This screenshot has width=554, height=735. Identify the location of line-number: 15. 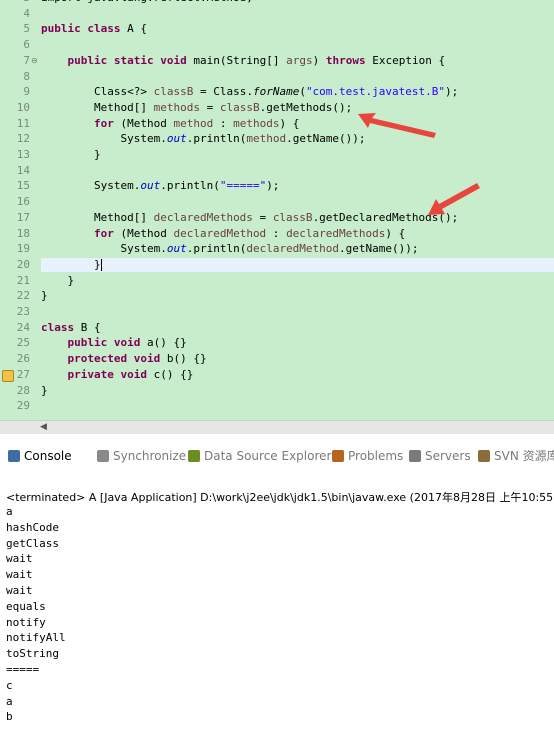
(23, 186).